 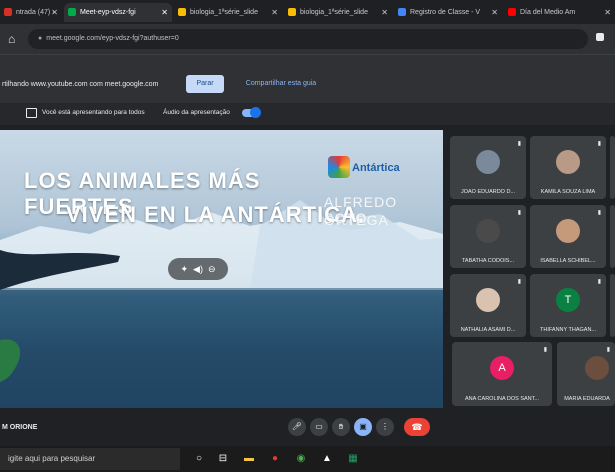 What do you see at coordinates (216, 214) in the screenshot?
I see `slide-title-line2: VIVEN EN LA ANTÁRTICA.` at bounding box center [216, 214].